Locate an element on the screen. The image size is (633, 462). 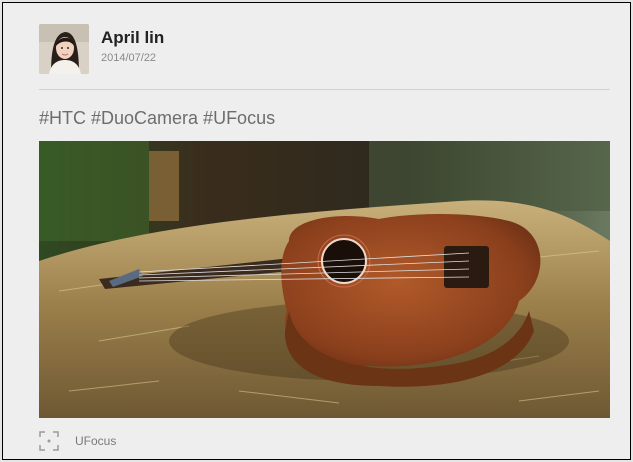
post-header: April lin 2014/07/22 is located at coordinates (101, 50).